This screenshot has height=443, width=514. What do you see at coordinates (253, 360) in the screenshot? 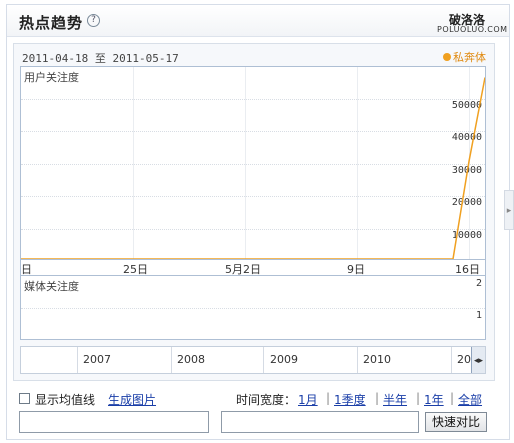
I see `timeline-scrubber: 2007 2008 2009 2010 201 ◂▸` at bounding box center [253, 360].